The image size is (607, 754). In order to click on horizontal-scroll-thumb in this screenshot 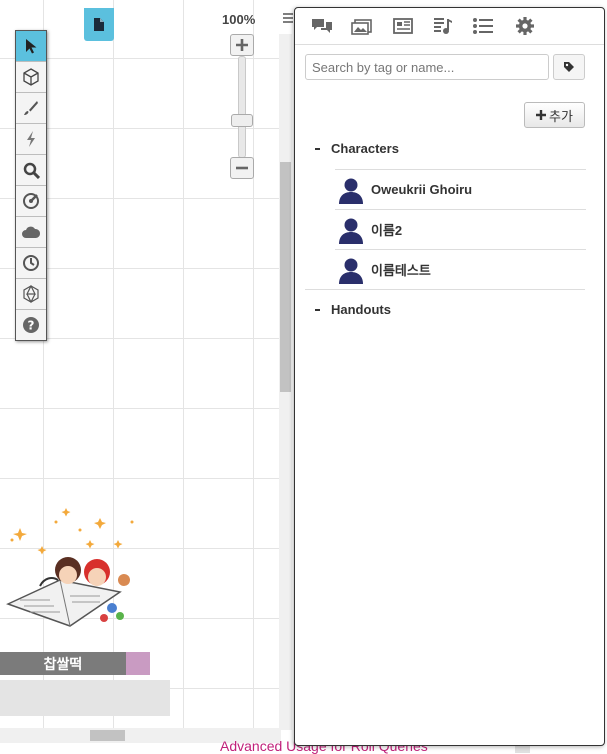, I will do `click(107, 735)`.